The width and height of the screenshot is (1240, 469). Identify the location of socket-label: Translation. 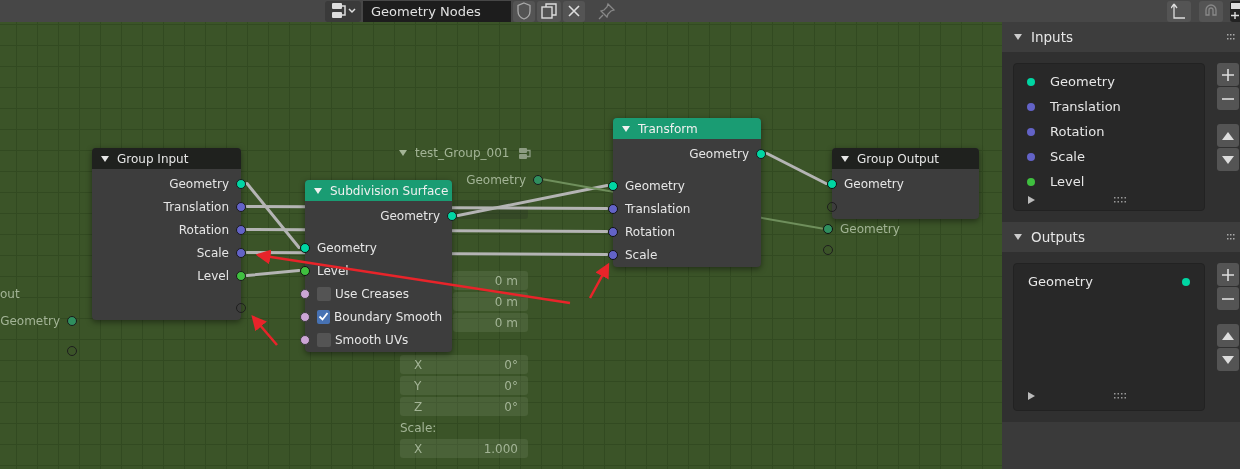
(658, 208).